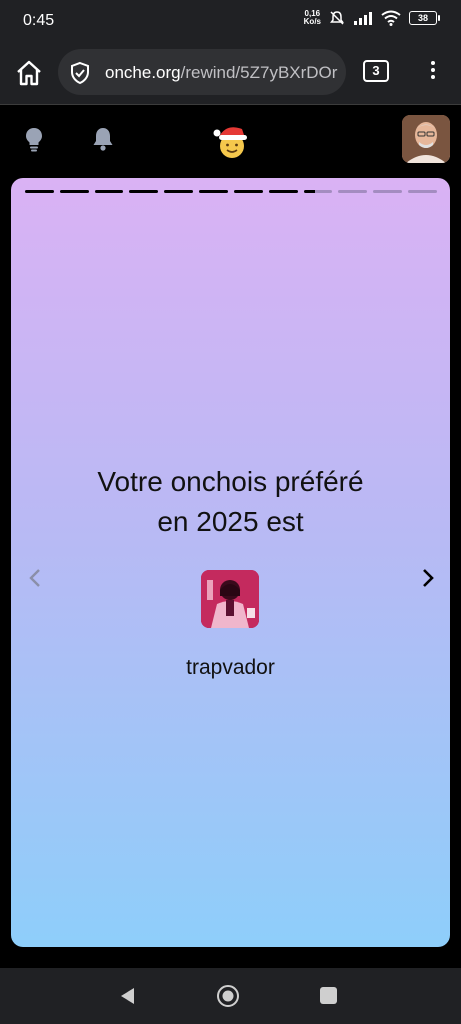  I want to click on shield-check-icon, so click(80, 73).